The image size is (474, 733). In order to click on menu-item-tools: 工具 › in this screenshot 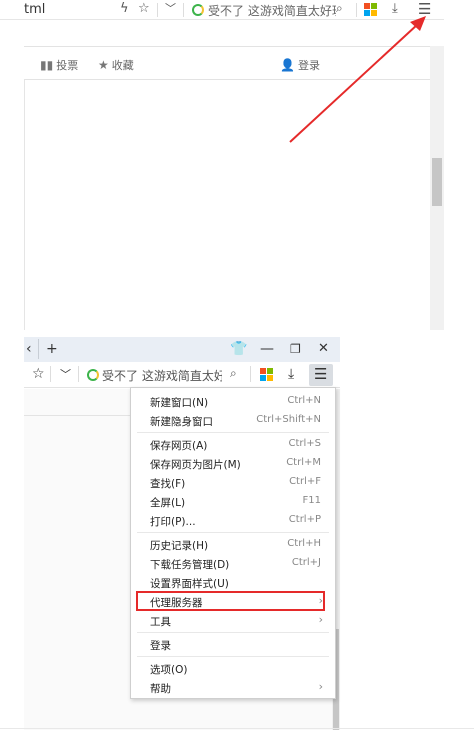, I will do `click(233, 620)`.